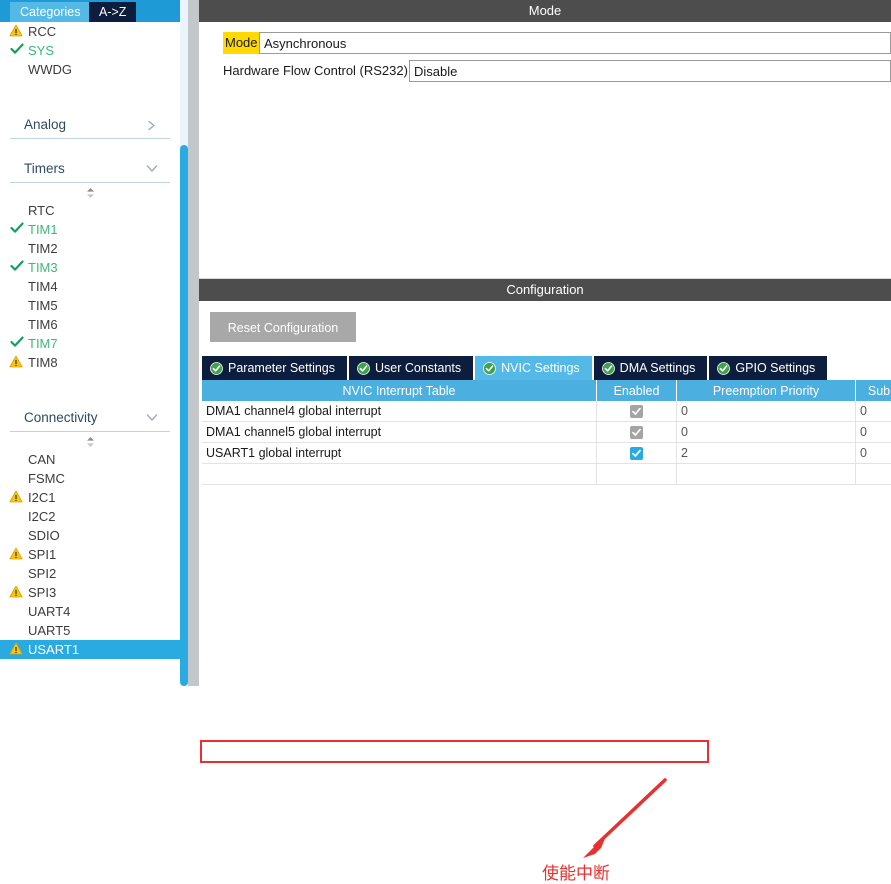 The width and height of the screenshot is (891, 884). What do you see at coordinates (90, 210) in the screenshot?
I see `ip-item-rtc: RTC` at bounding box center [90, 210].